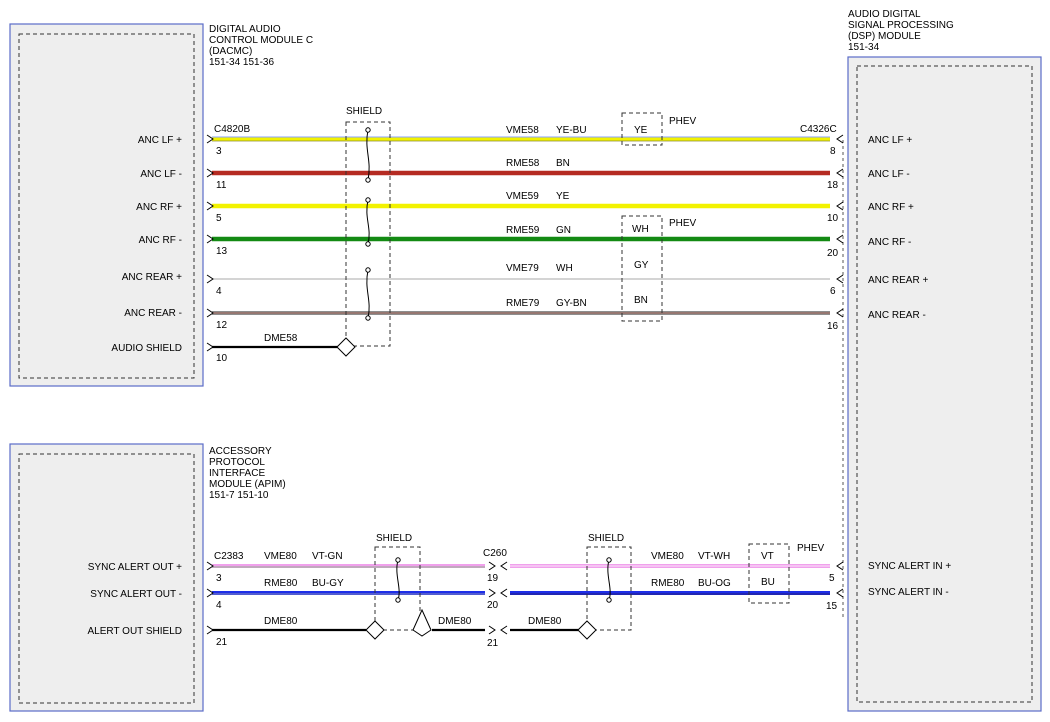 The height and width of the screenshot is (722, 1050). Describe the element at coordinates (714, 556) in the screenshot. I see `wire-label-color: VT-WH` at that location.